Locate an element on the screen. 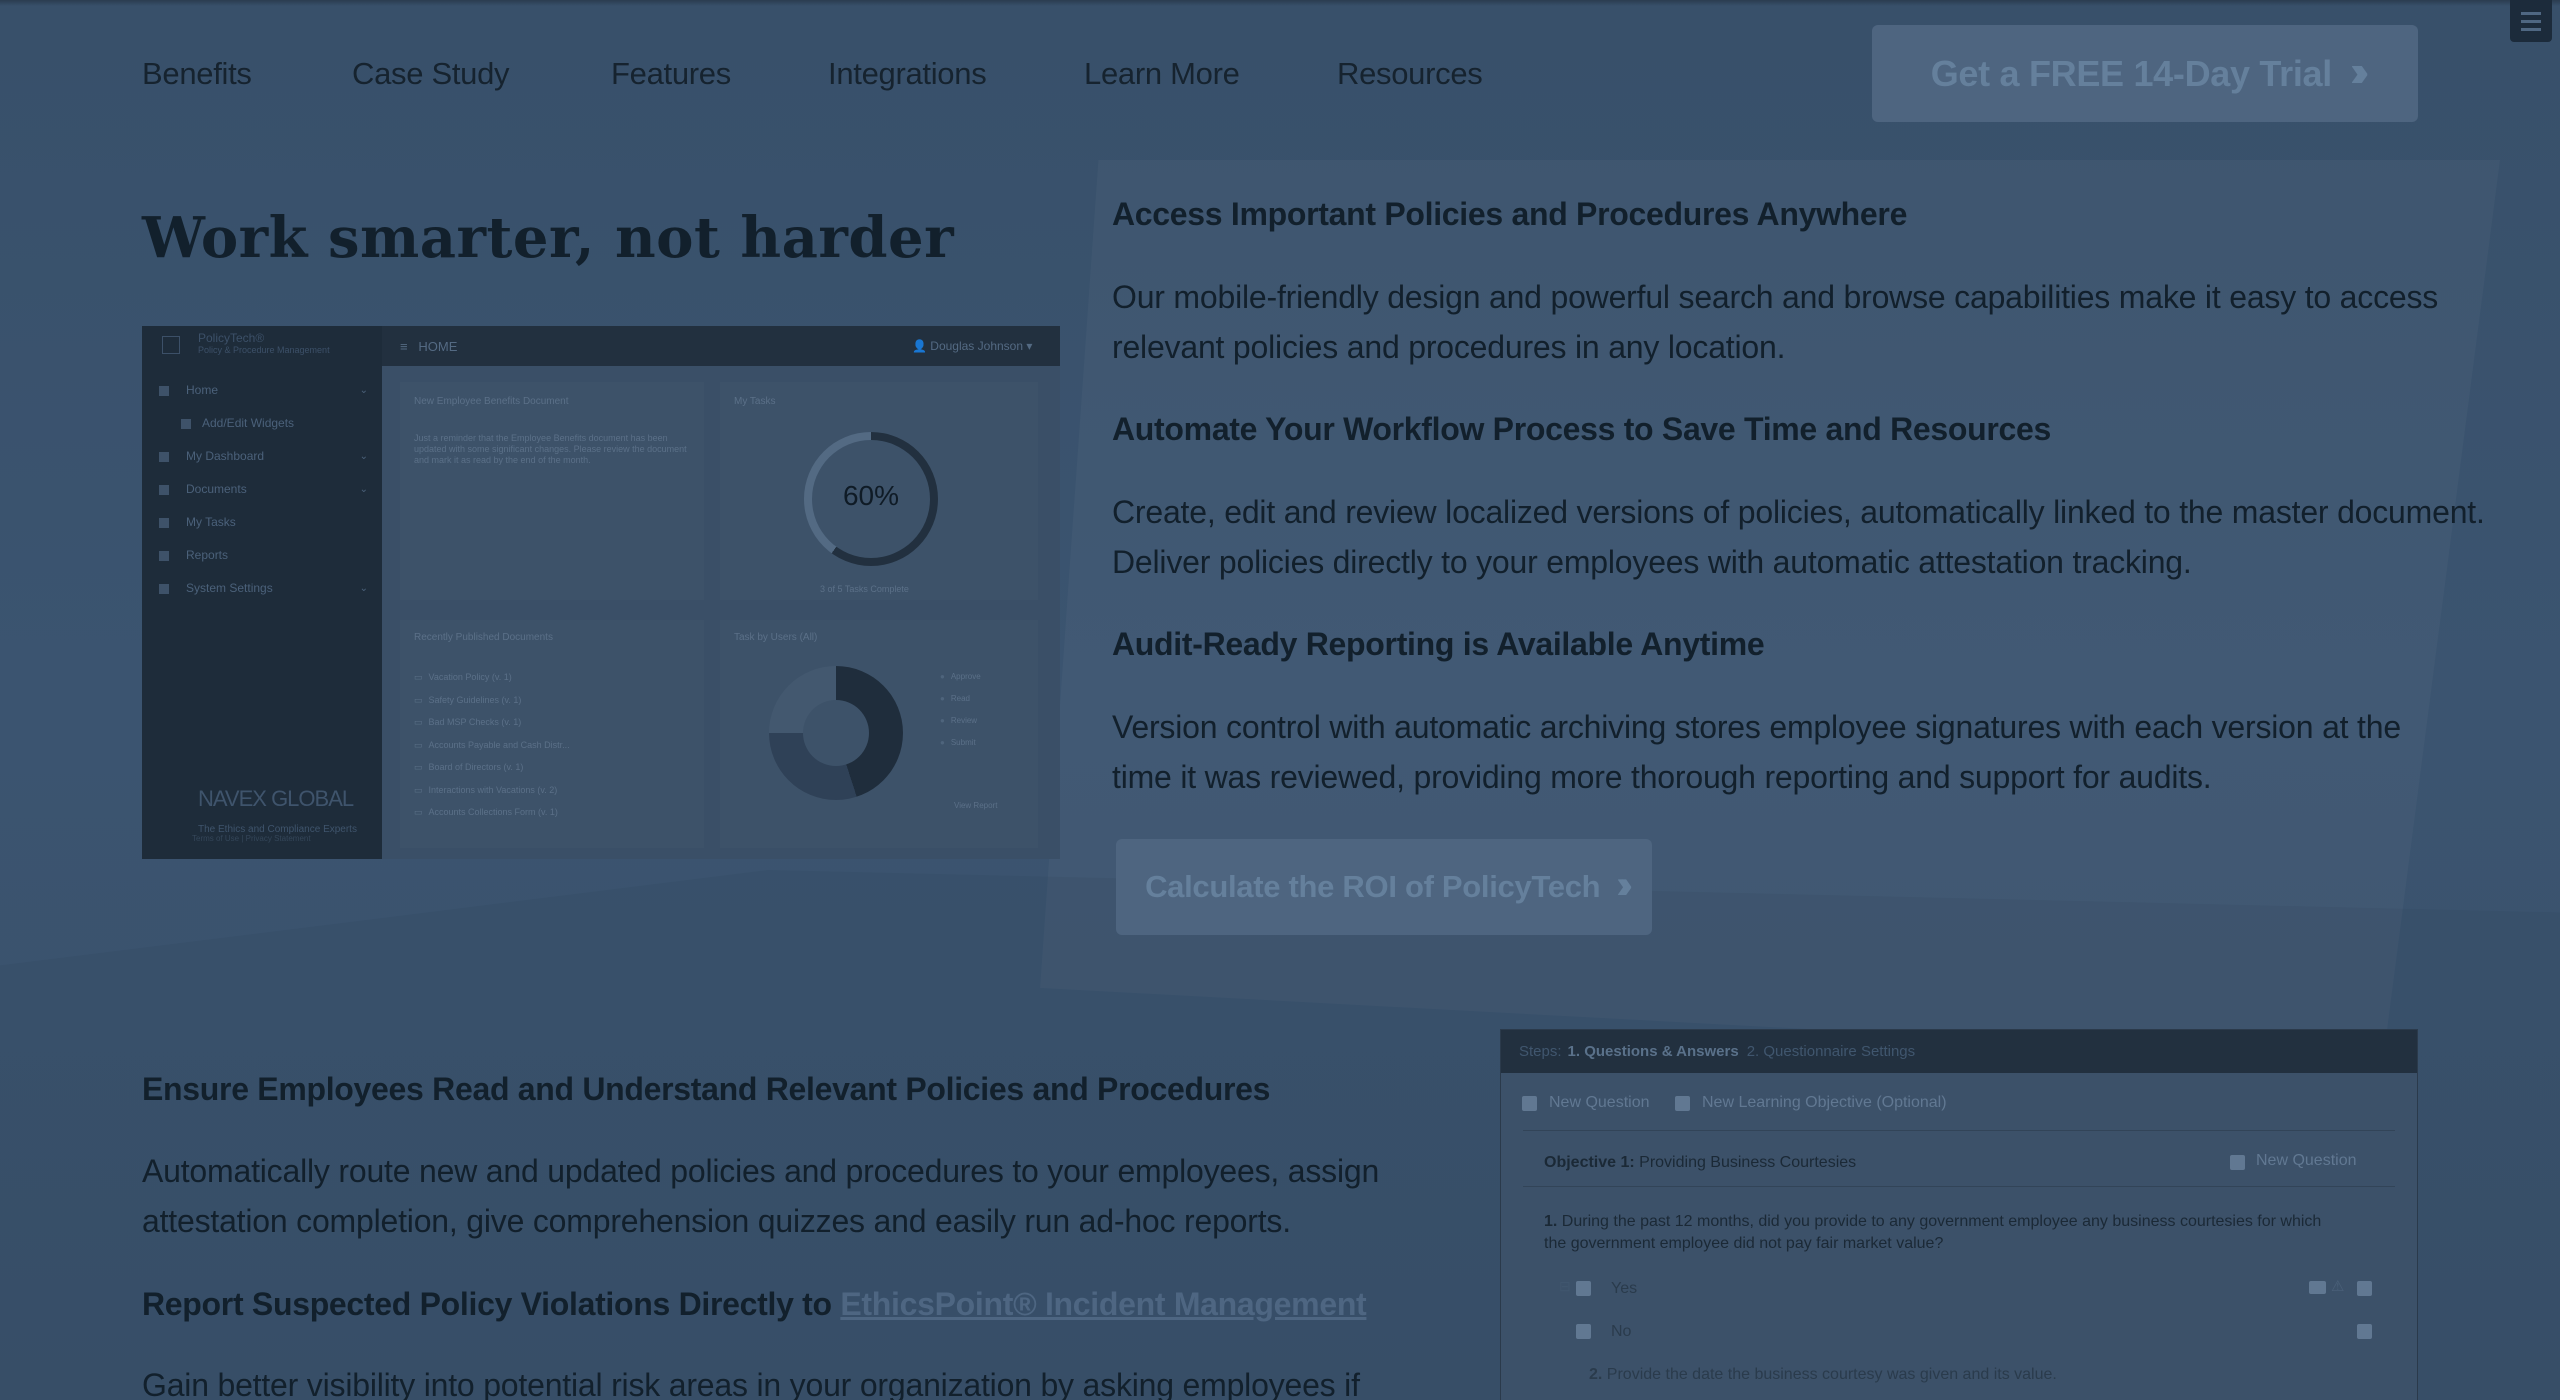 This screenshot has height=1400, width=2560. nav-link-benefits: Benefits is located at coordinates (197, 74).